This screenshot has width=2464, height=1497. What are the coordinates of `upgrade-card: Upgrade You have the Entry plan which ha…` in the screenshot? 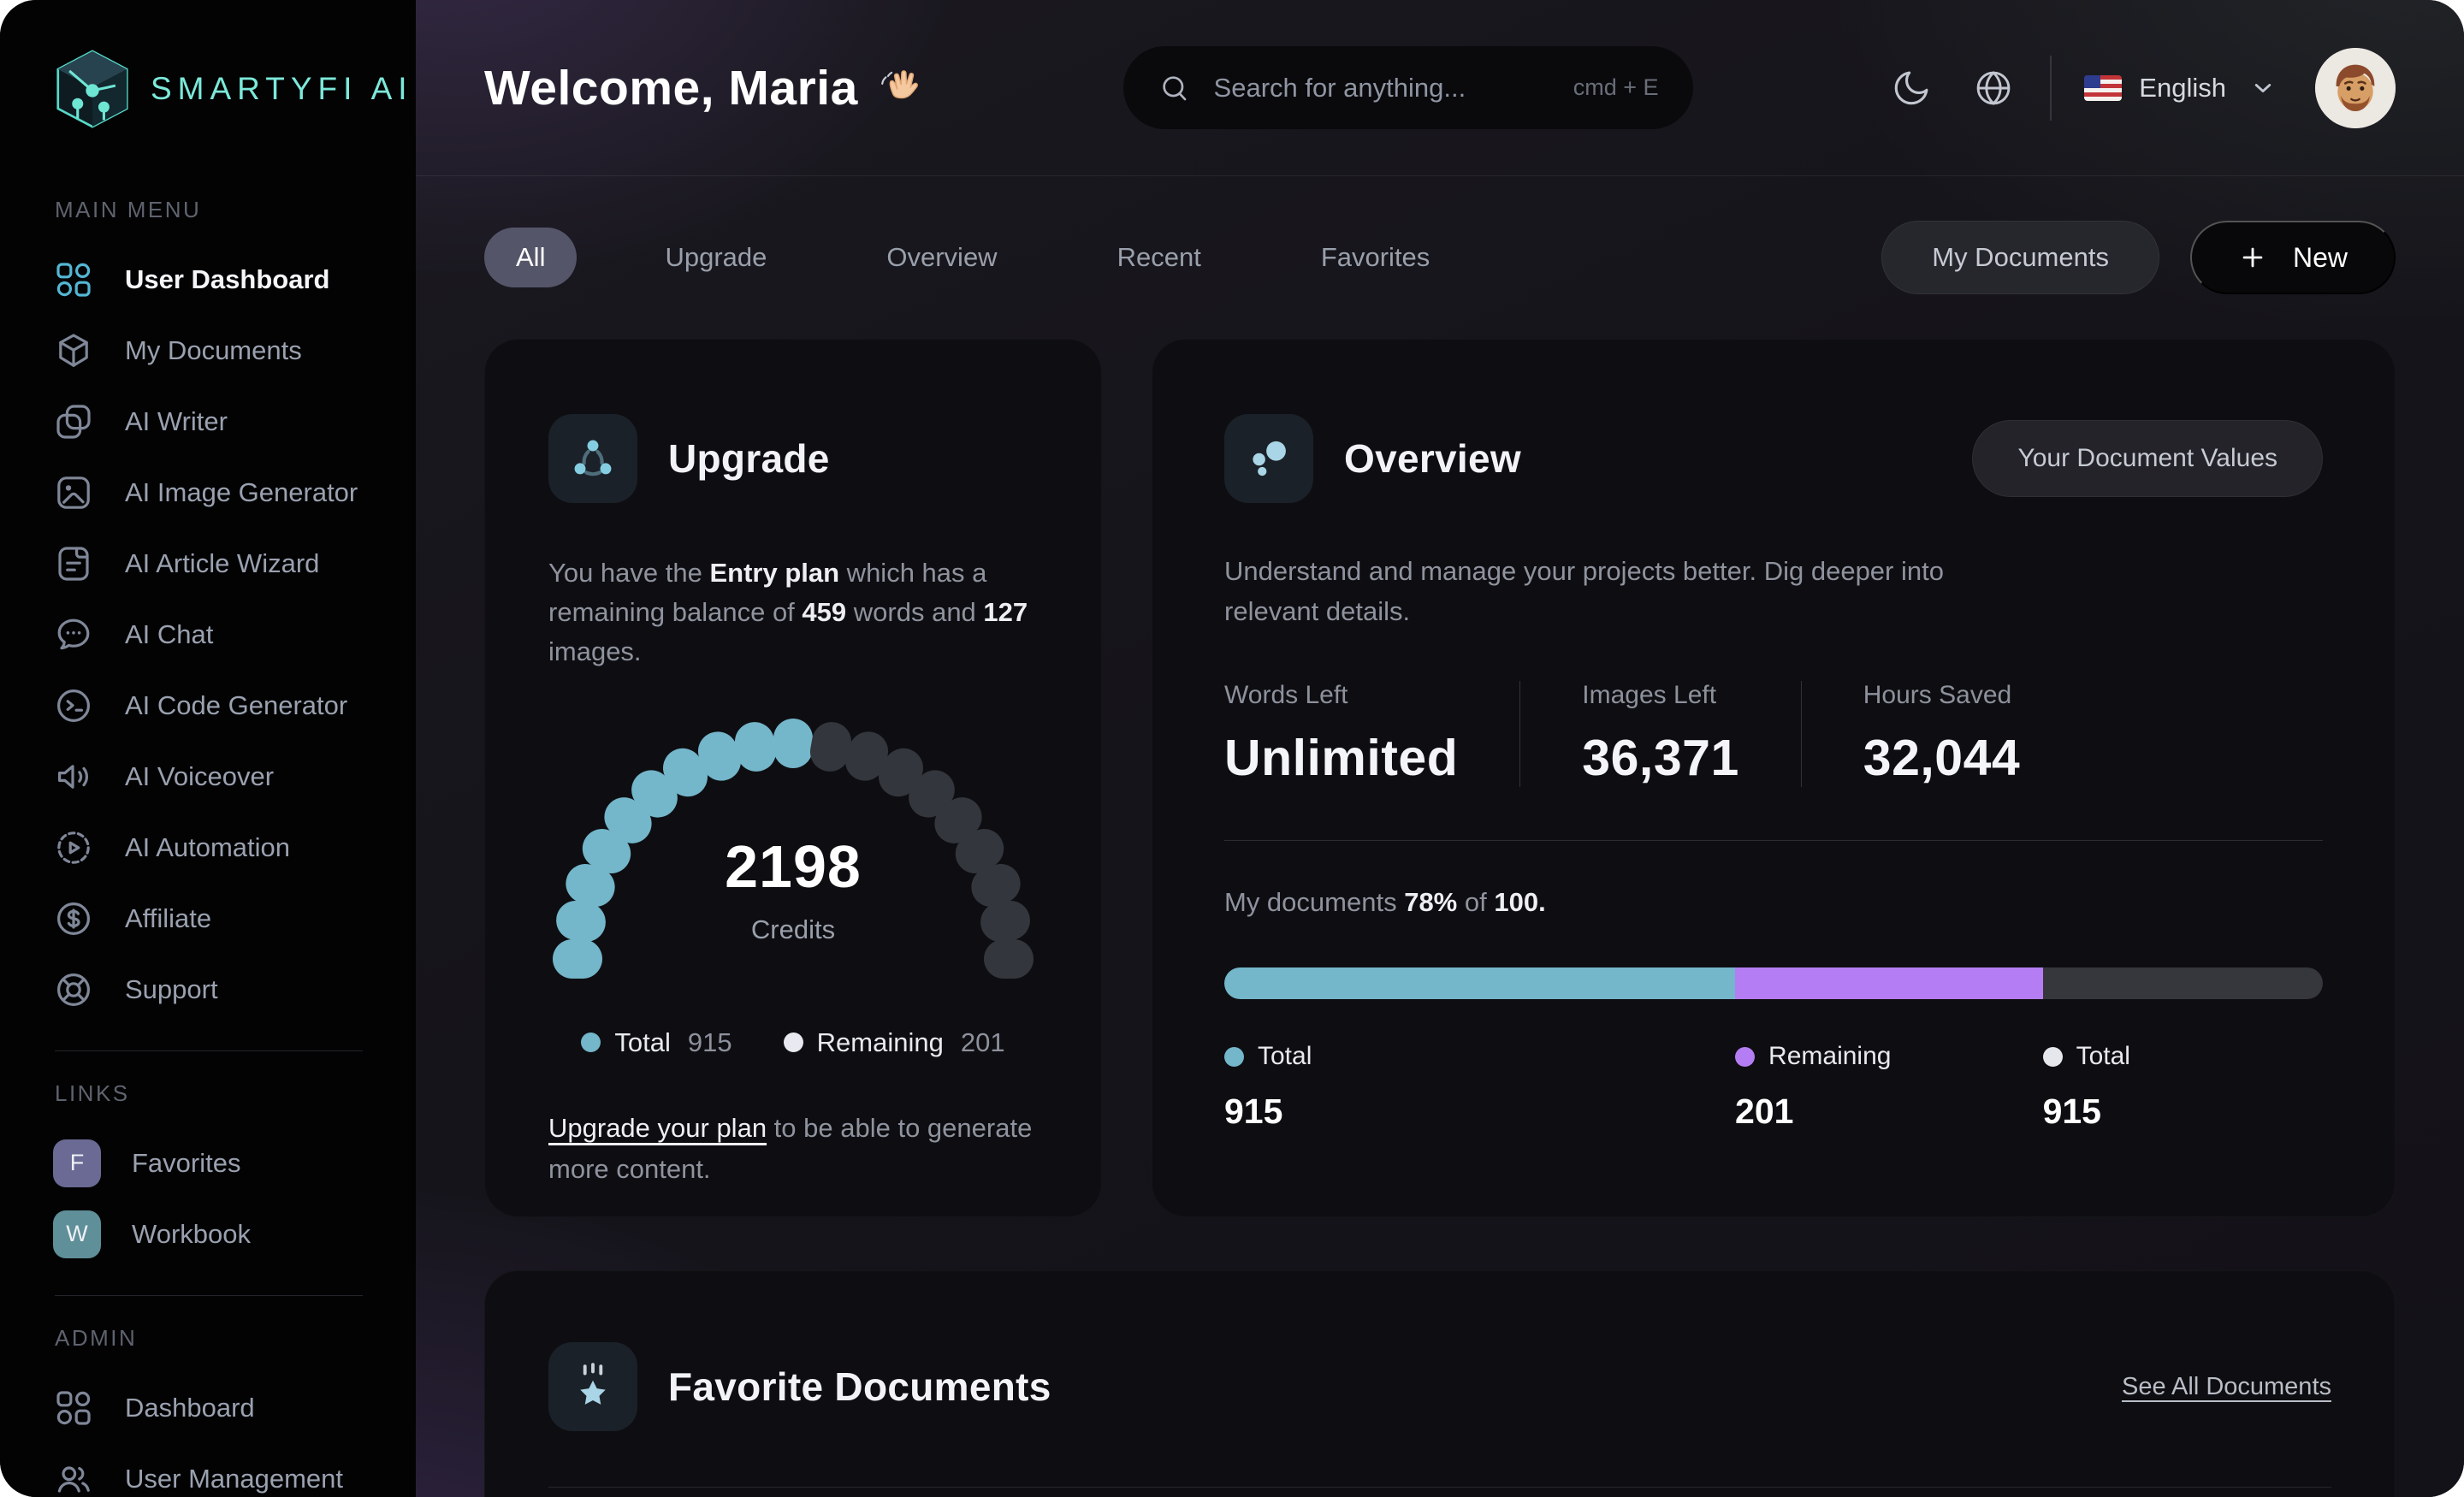 It's located at (793, 778).